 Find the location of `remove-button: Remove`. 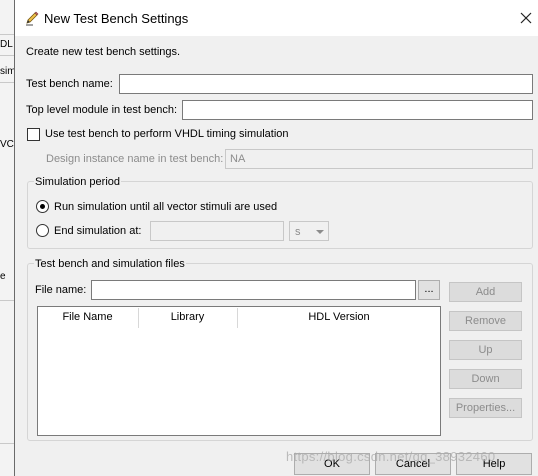

remove-button: Remove is located at coordinates (485, 321).